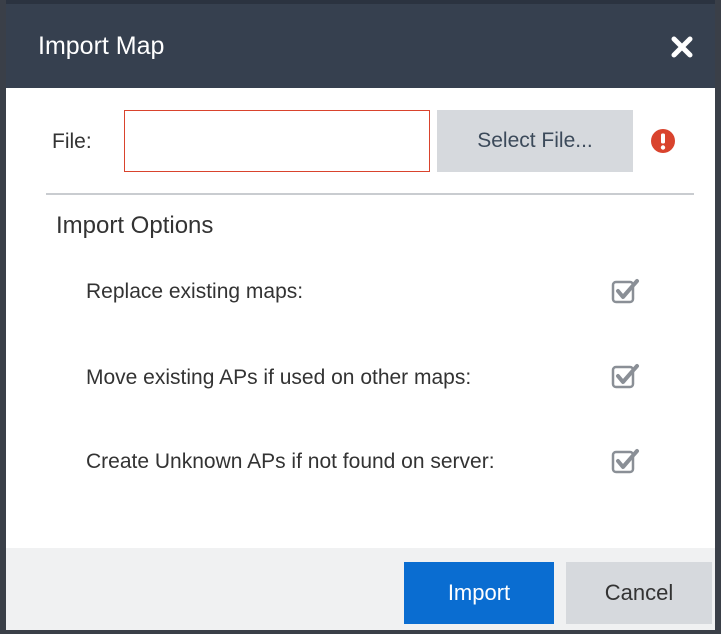 The width and height of the screenshot is (721, 634). I want to click on exclamation-circle-icon, so click(663, 141).